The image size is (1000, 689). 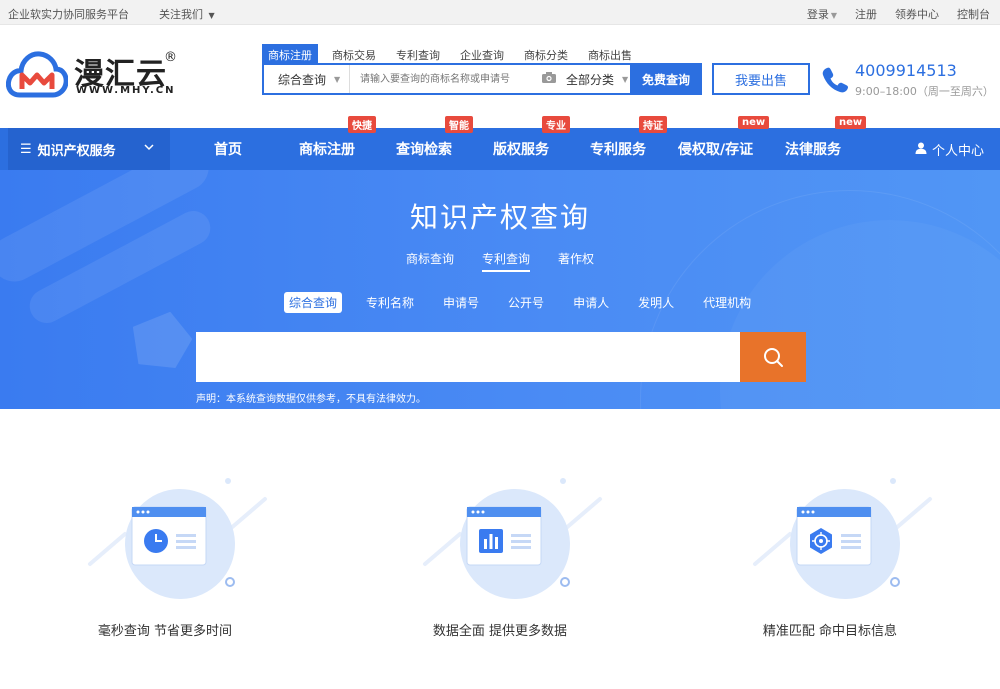 What do you see at coordinates (461, 302) in the screenshot?
I see `subtab-application-number: 申请号` at bounding box center [461, 302].